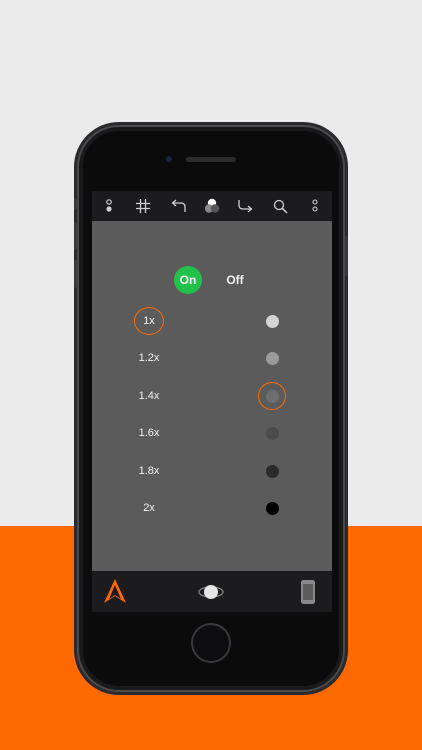  What do you see at coordinates (75, 204) in the screenshot?
I see `mute-switch` at bounding box center [75, 204].